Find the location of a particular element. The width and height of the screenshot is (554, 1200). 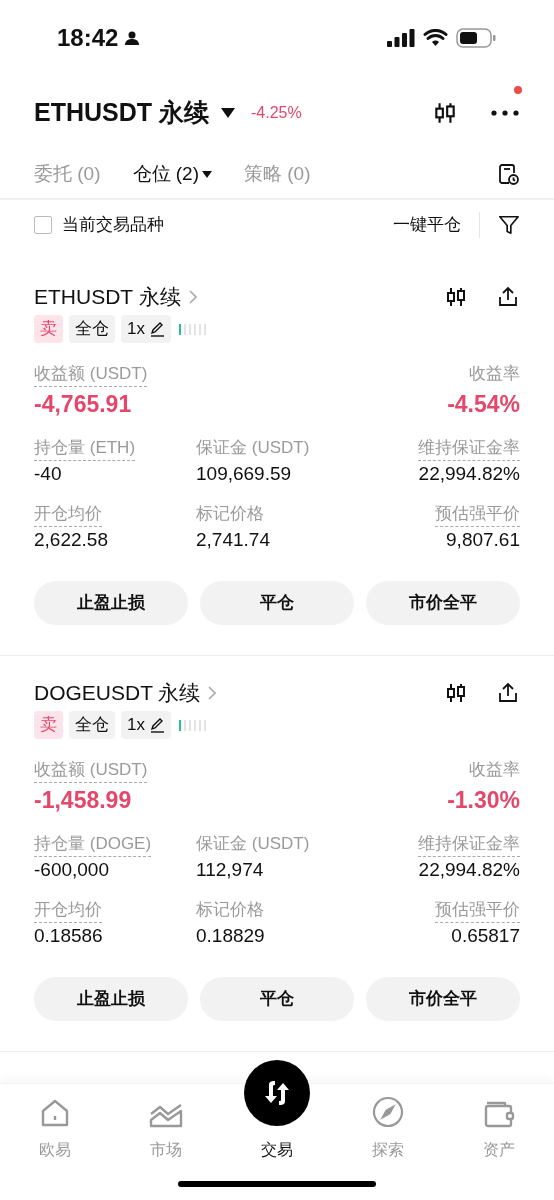

field-value: 2,741.74 is located at coordinates (233, 539).